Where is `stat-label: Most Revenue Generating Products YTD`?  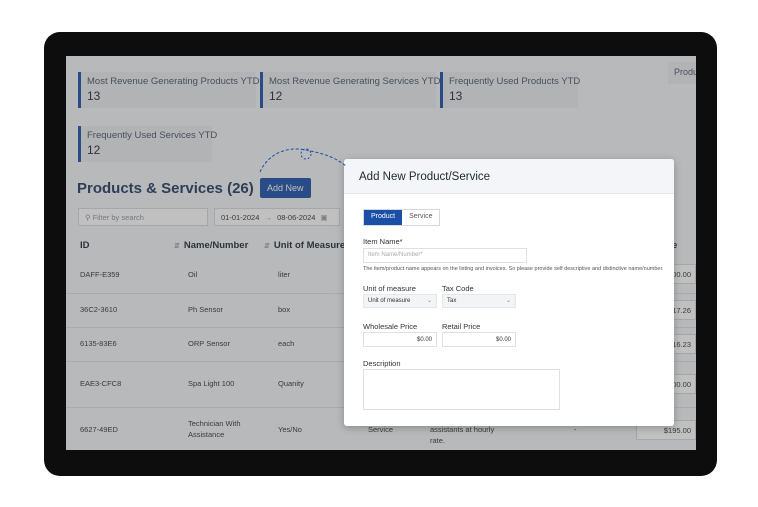
stat-label: Most Revenue Generating Products YTD is located at coordinates (173, 81).